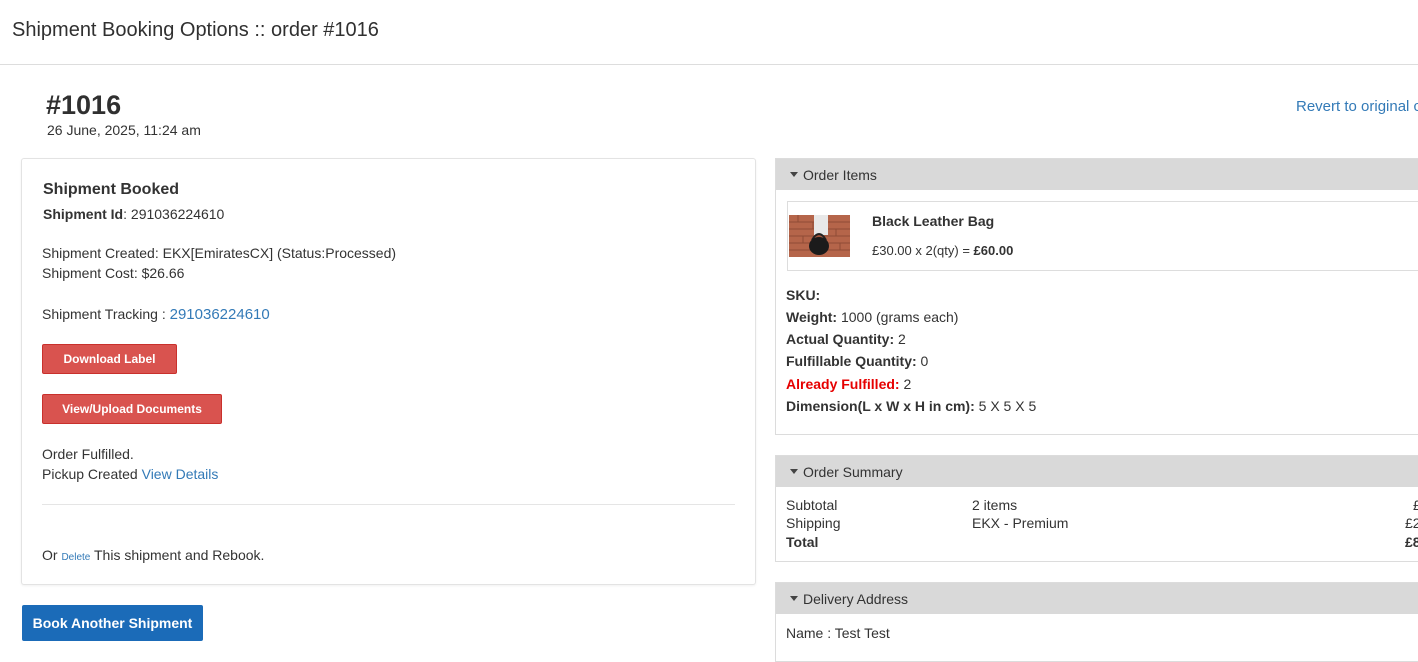  I want to click on view-details-link: View Details, so click(180, 474).